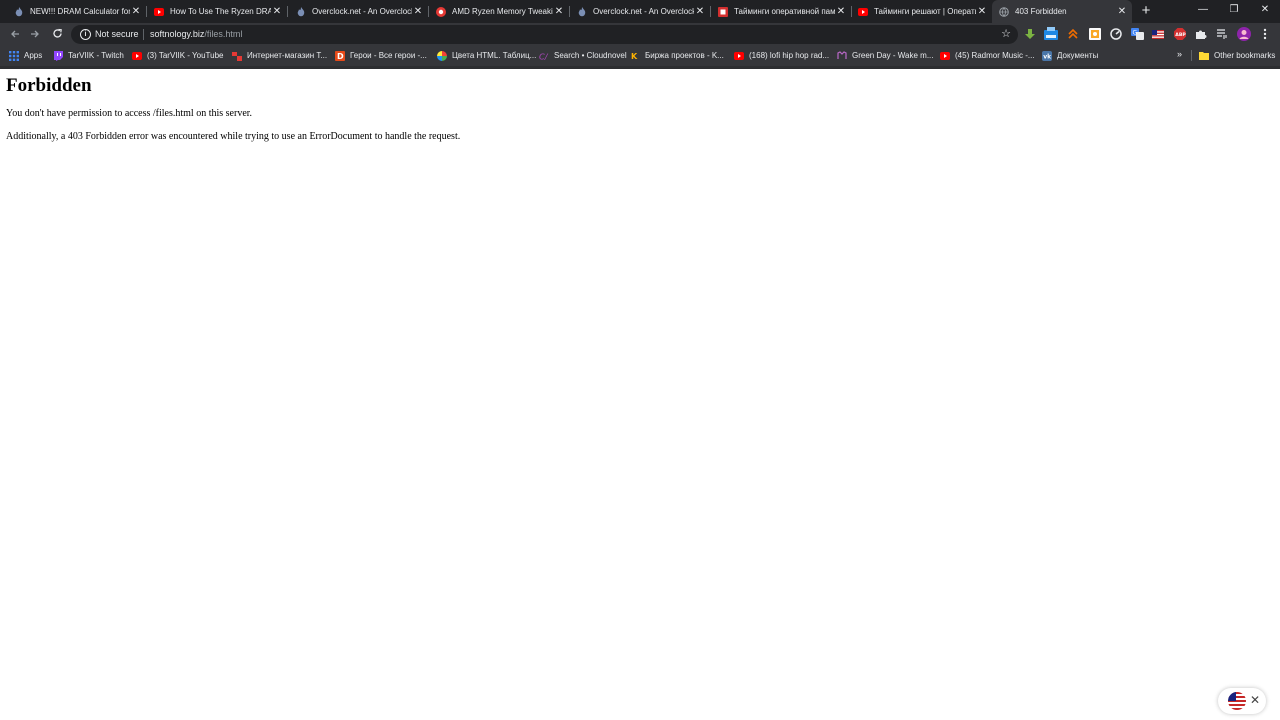  I want to click on address-bar: i Not secure softnology.biz/files.html ☆, so click(544, 34).